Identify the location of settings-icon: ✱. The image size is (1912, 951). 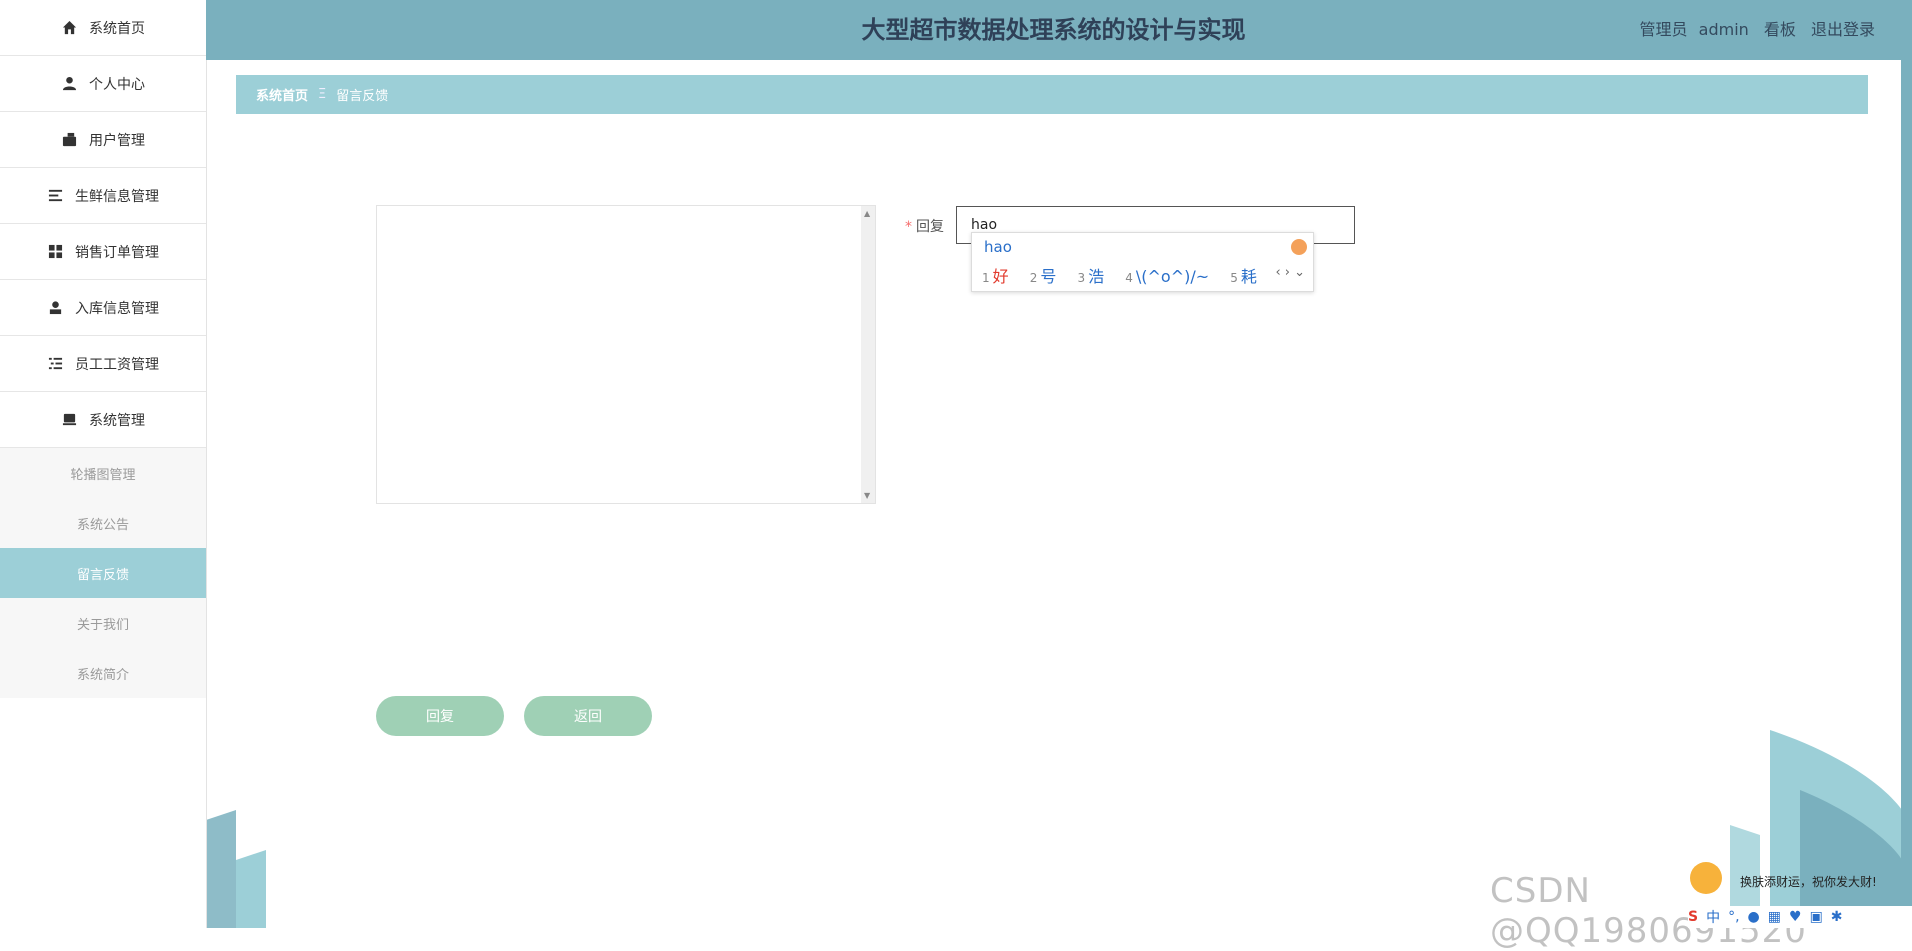
(1837, 917).